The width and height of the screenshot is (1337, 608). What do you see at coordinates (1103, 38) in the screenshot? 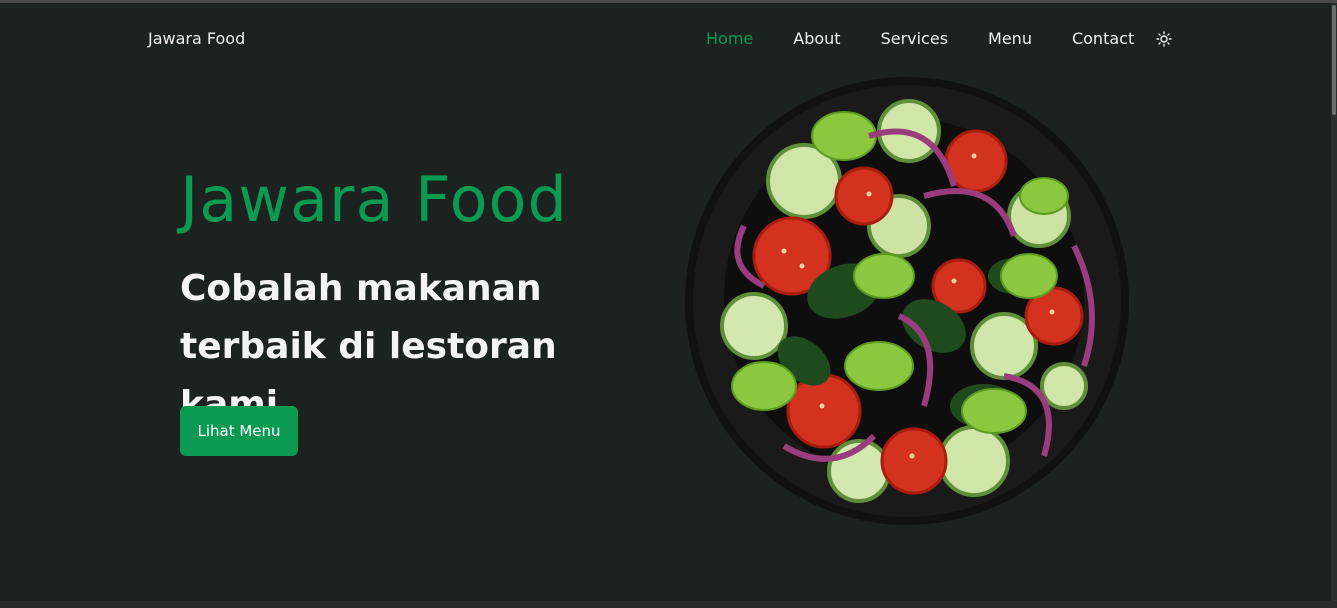
I see `nav-link-contact: Contact` at bounding box center [1103, 38].